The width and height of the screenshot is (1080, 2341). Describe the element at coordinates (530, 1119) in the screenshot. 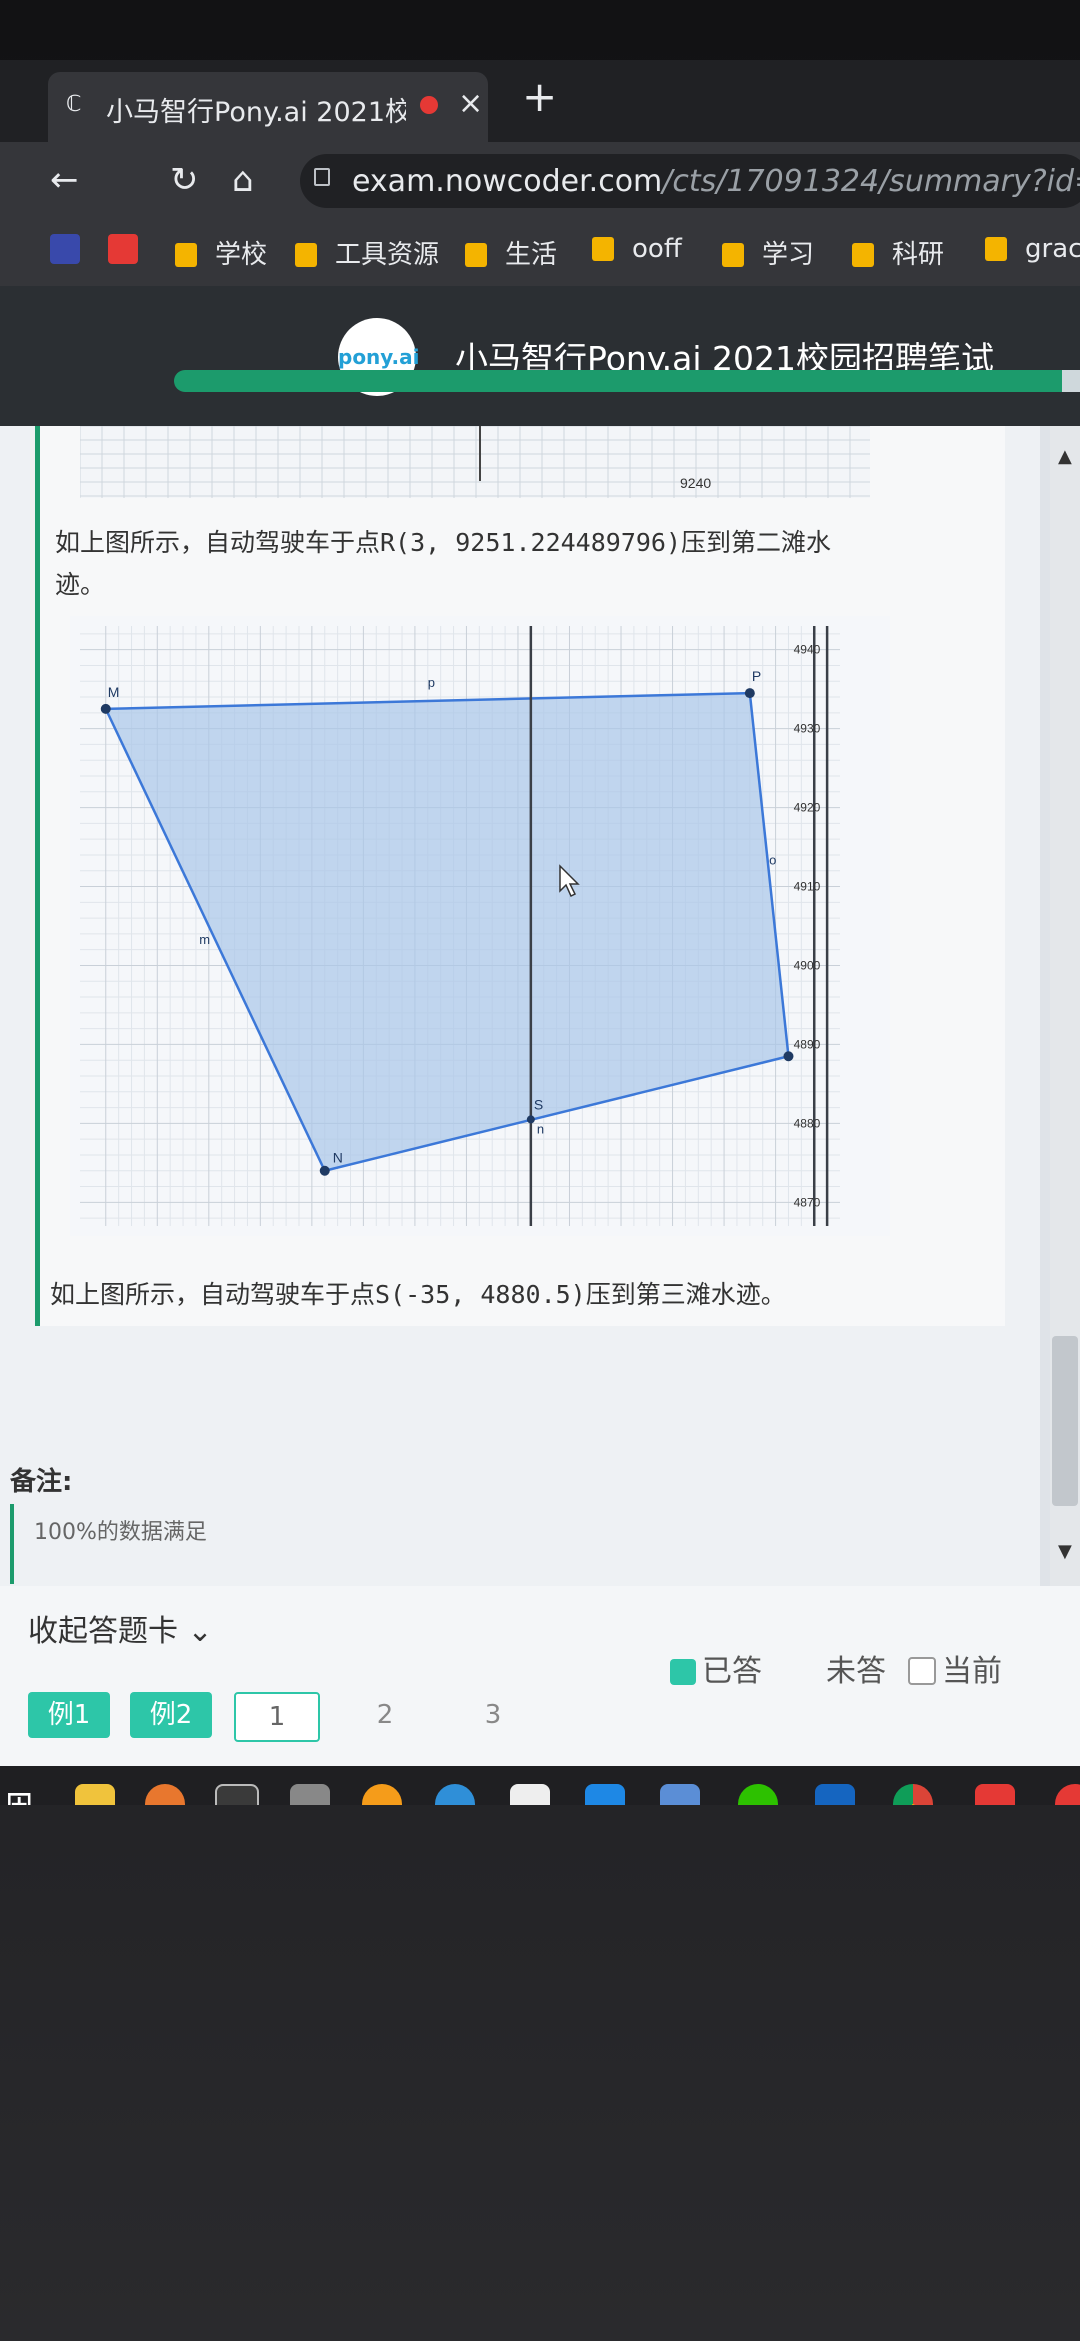

I see `intersection-point` at that location.